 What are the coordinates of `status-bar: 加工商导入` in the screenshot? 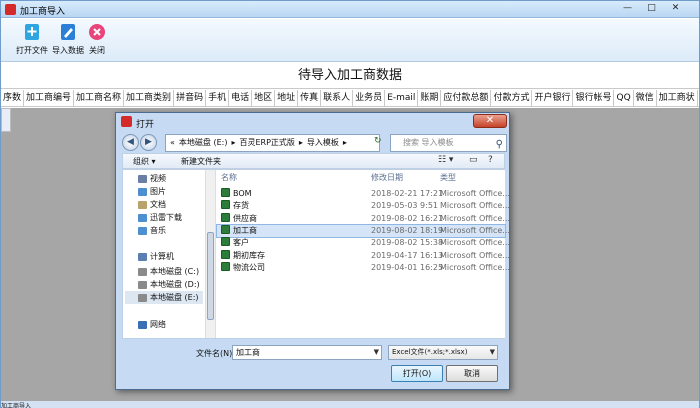 It's located at (350, 404).